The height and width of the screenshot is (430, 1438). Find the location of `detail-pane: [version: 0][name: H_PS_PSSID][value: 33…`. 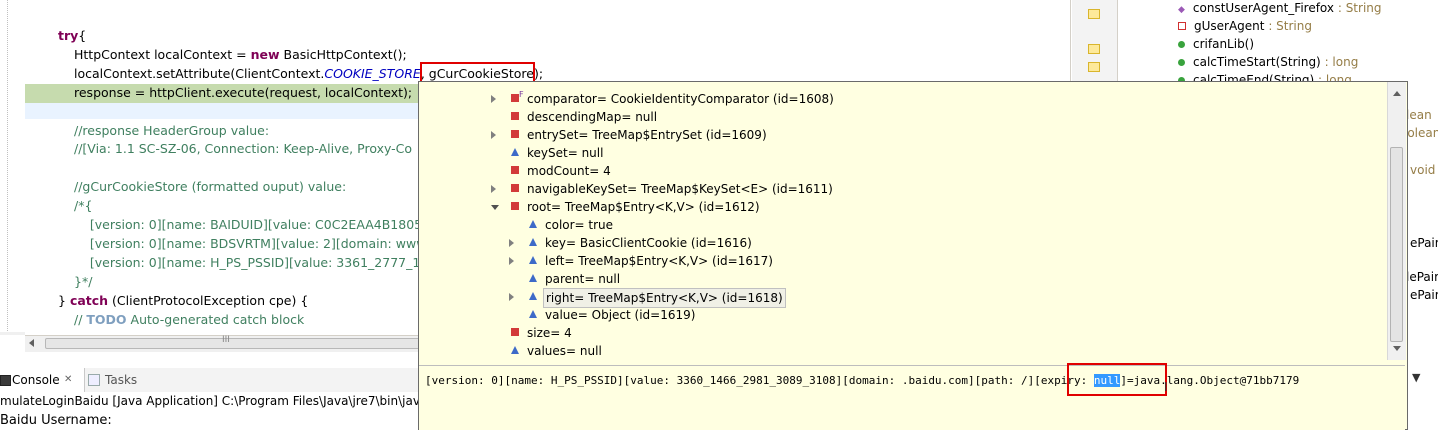

detail-pane: [version: 0][name: H_PS_PSSID][value: 33… is located at coordinates (912, 396).